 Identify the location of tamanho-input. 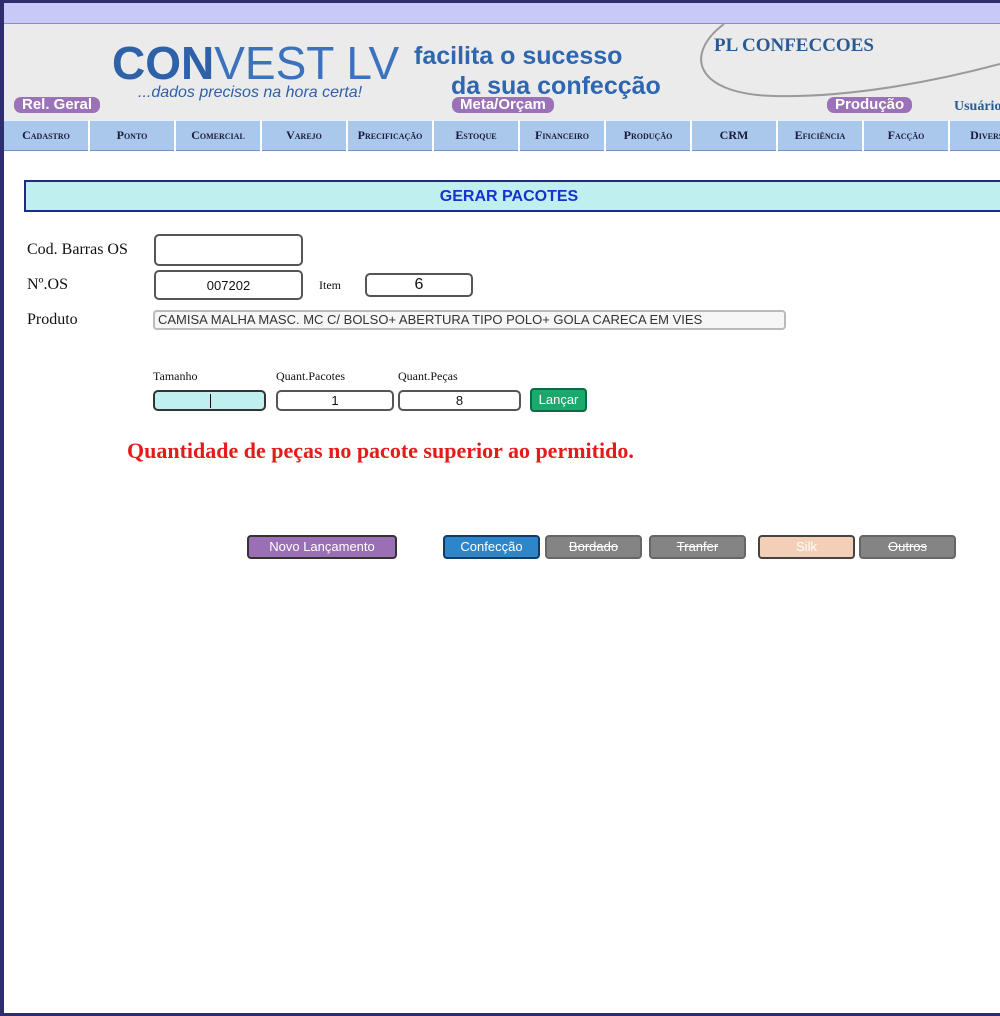
(209, 400).